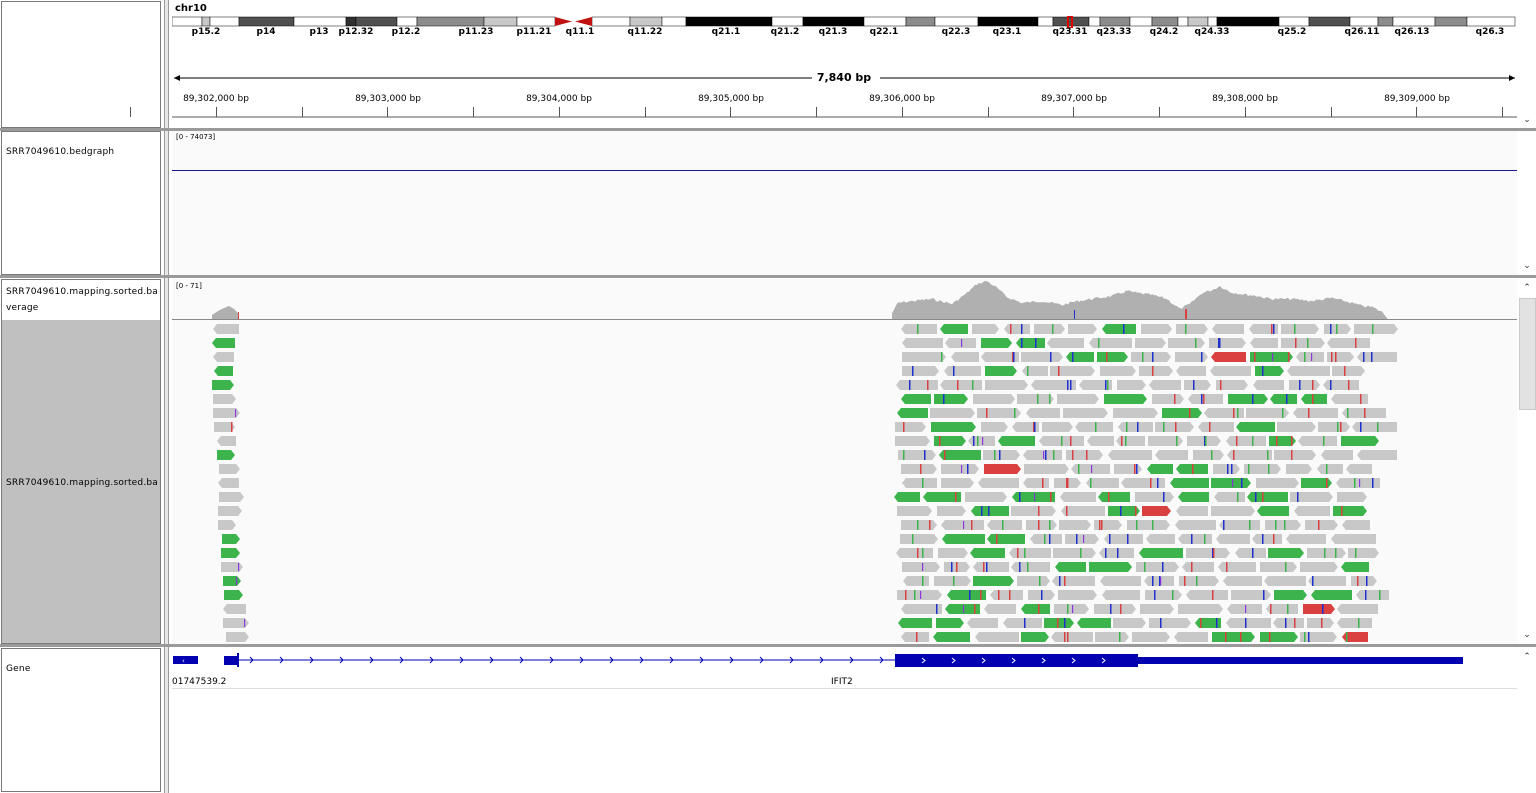 This screenshot has width=1536, height=793. Describe the element at coordinates (199, 682) in the screenshot. I see `gene-feature-left-label: 01747539.2` at that location.